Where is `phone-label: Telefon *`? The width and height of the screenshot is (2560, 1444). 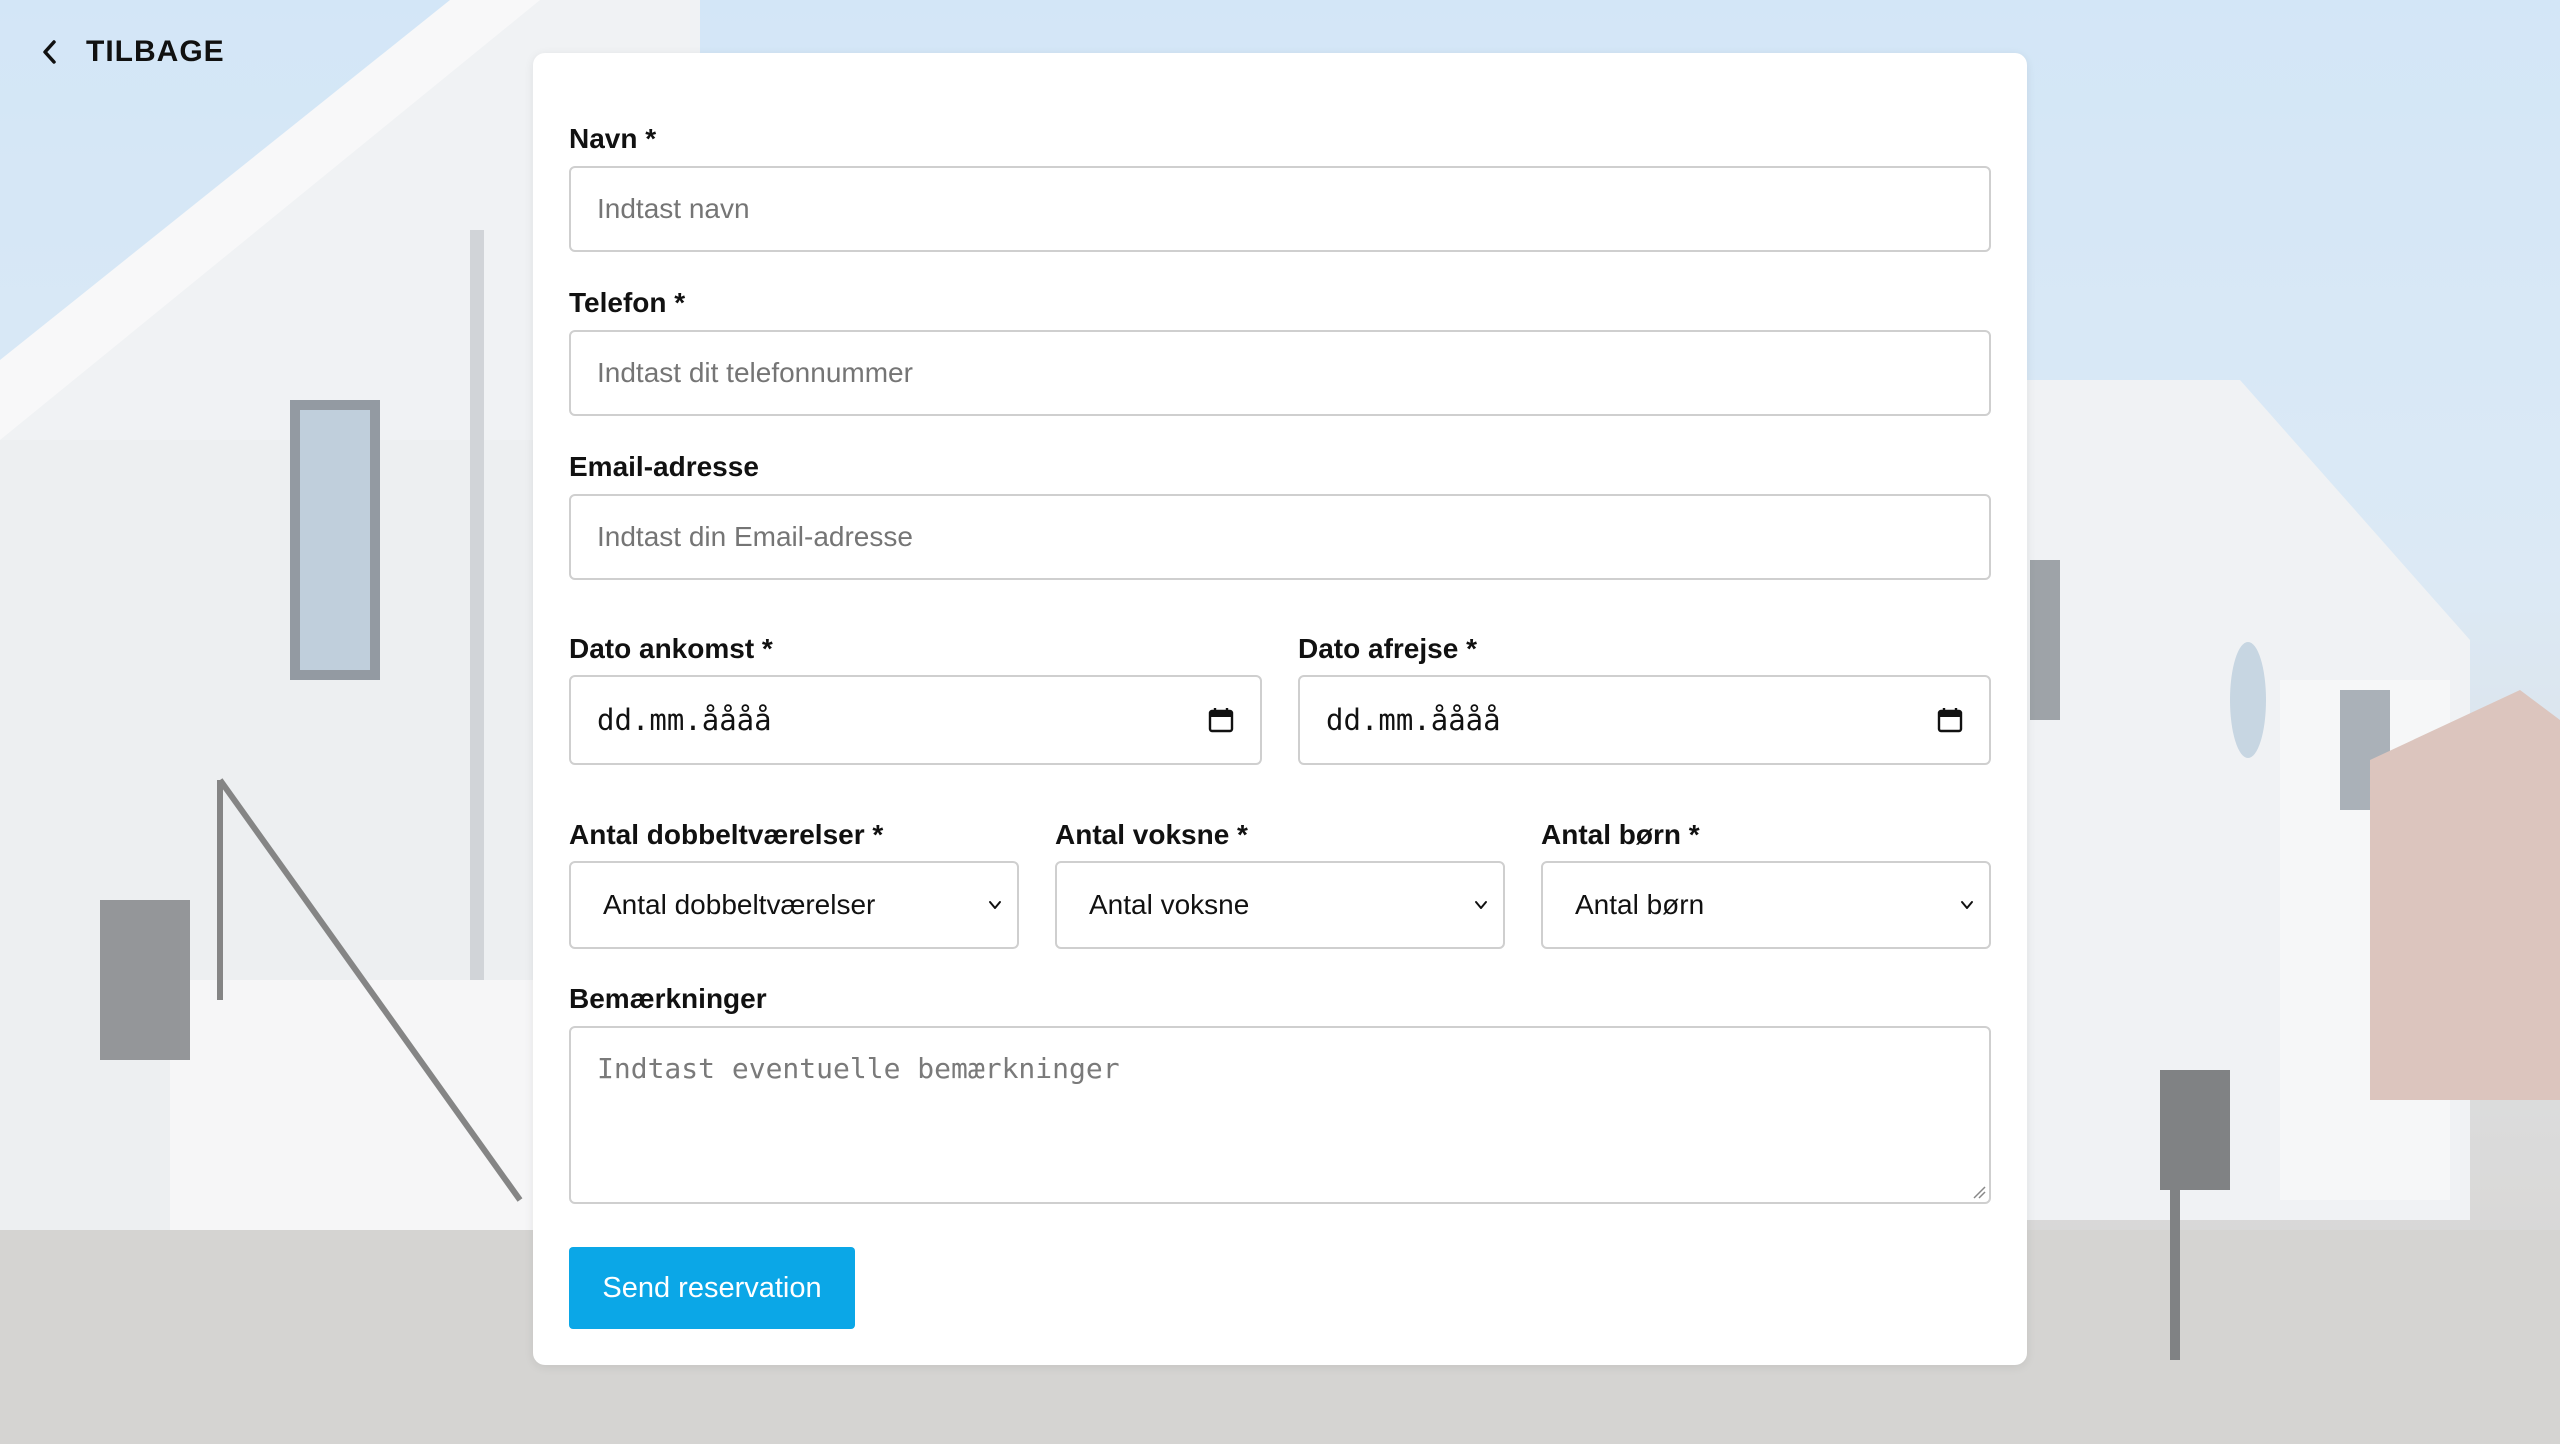
phone-label: Telefon * is located at coordinates (627, 302).